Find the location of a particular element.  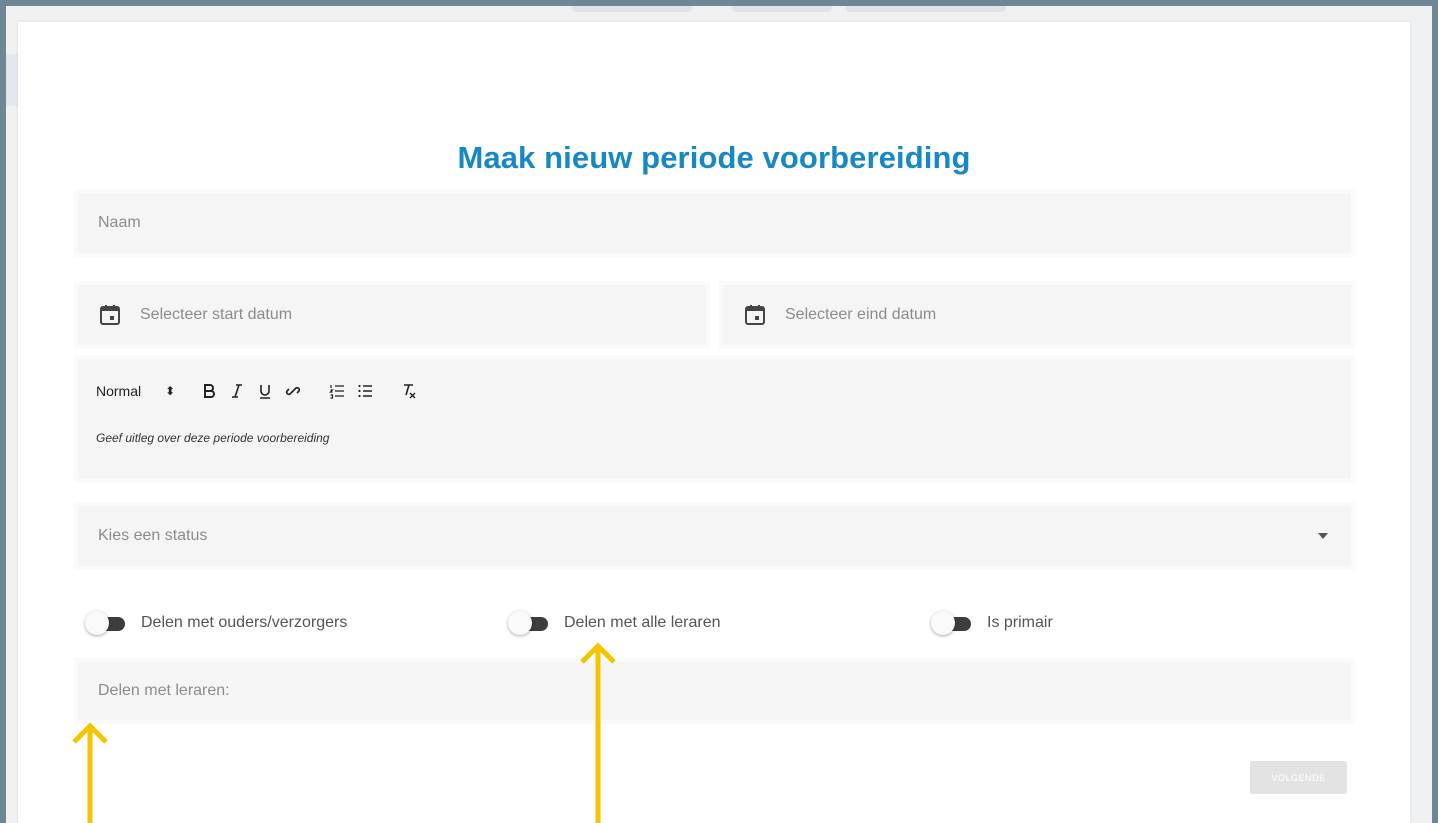

share-all-teachers-switch is located at coordinates (528, 623).